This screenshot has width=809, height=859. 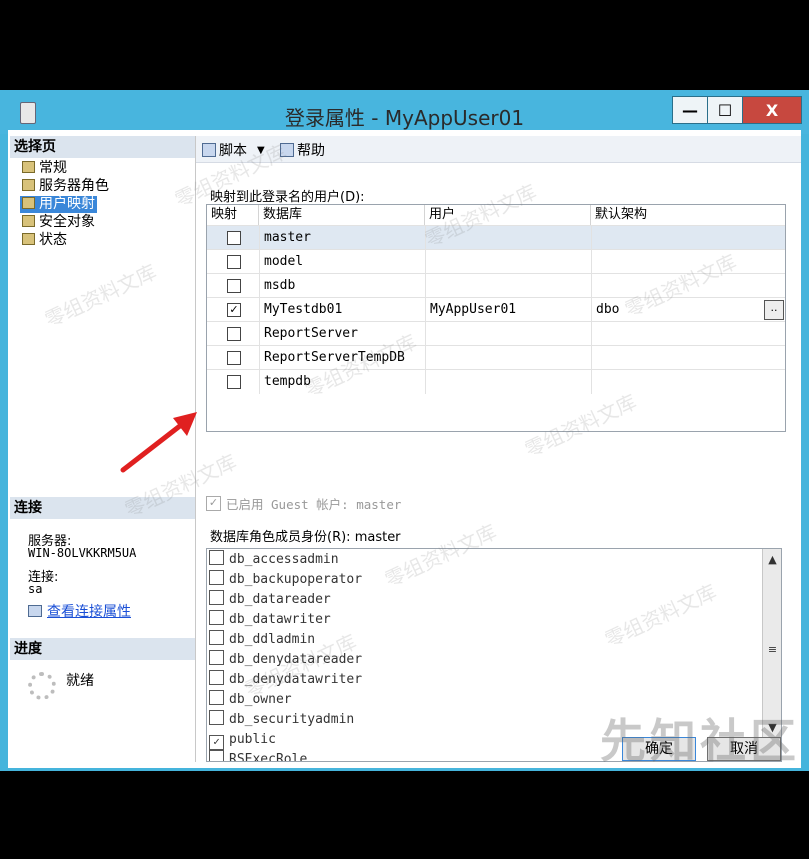 What do you see at coordinates (280, 619) in the screenshot?
I see `role-name: db_datawriter` at bounding box center [280, 619].